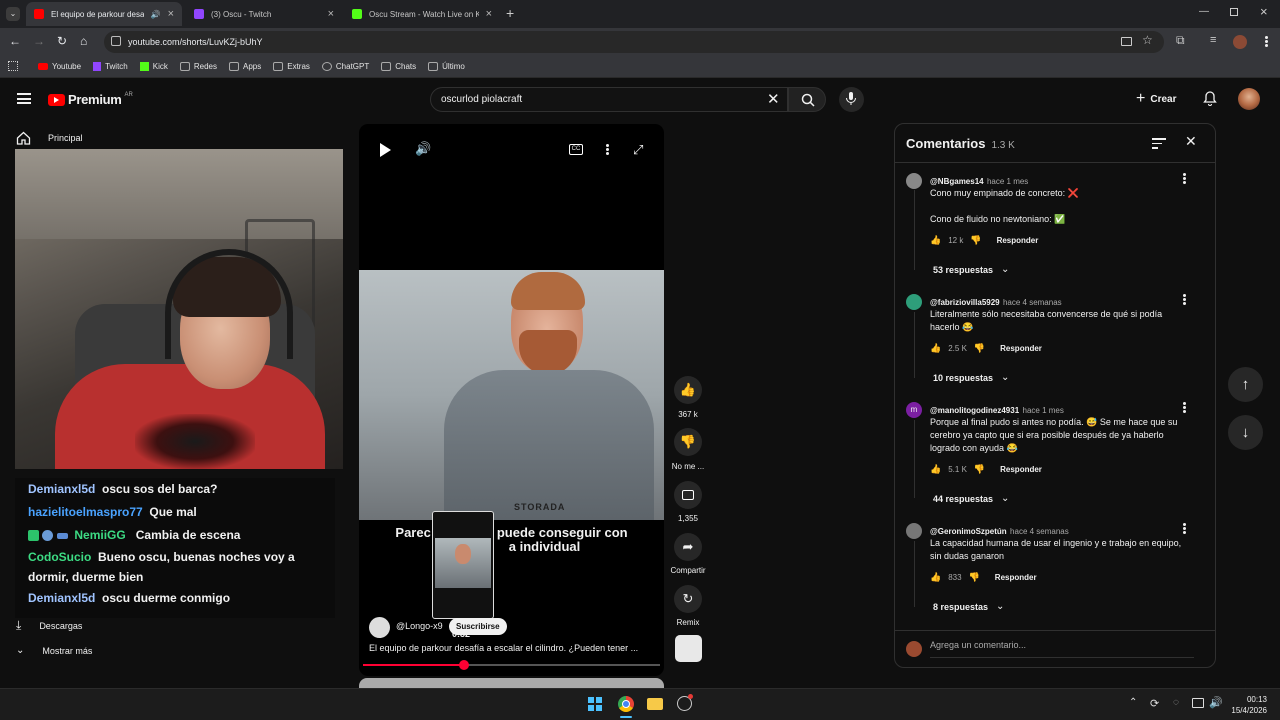 This screenshot has height=720, width=1280. I want to click on channel-avatar, so click(379, 627).